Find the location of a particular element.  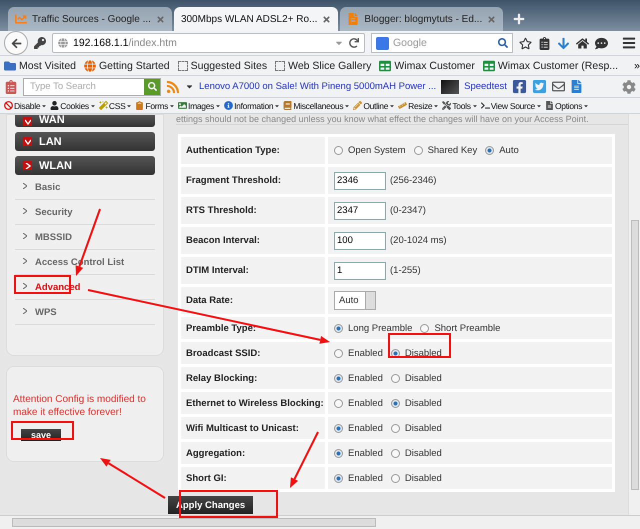

radio-option: Short Preamble is located at coordinates (460, 328).